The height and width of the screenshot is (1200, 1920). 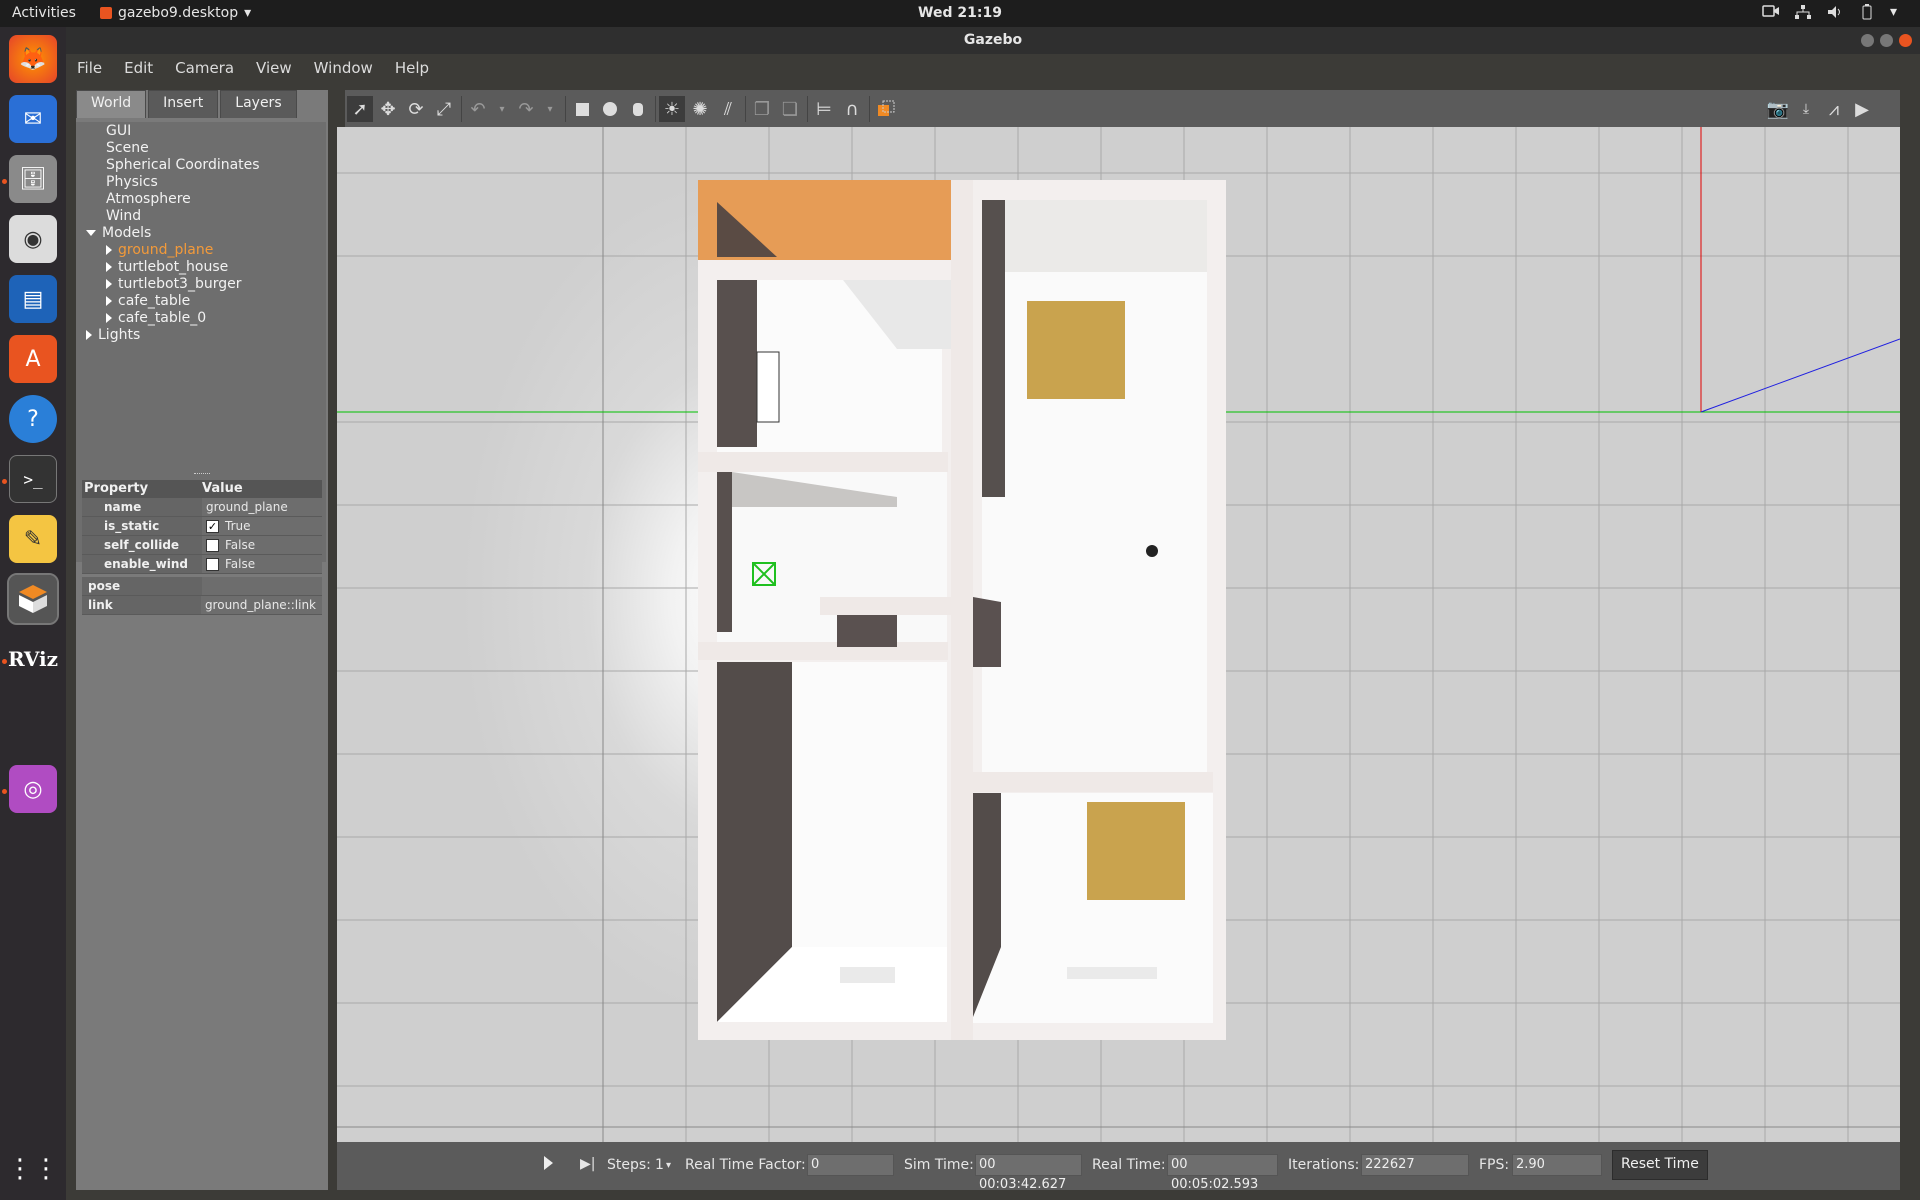 I want to click on property-row-name: name ground_plane, so click(x=202, y=507).